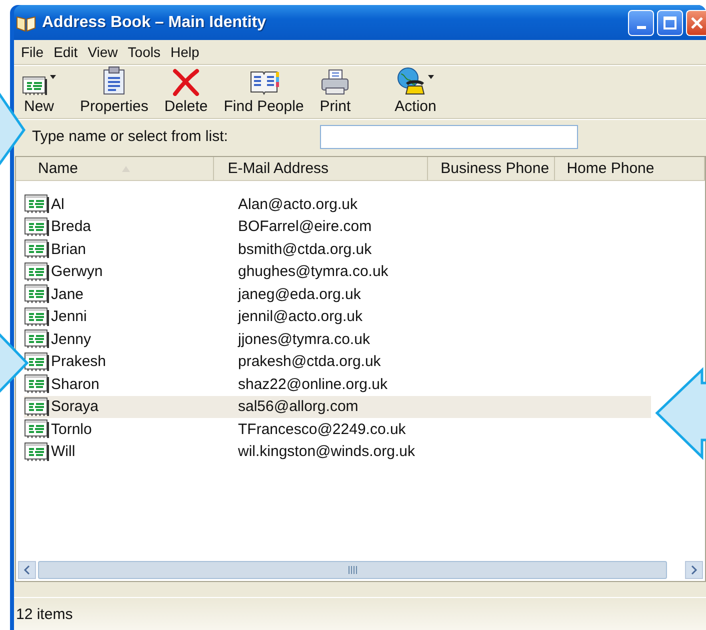 The width and height of the screenshot is (706, 630). I want to click on grip-icon, so click(353, 570).